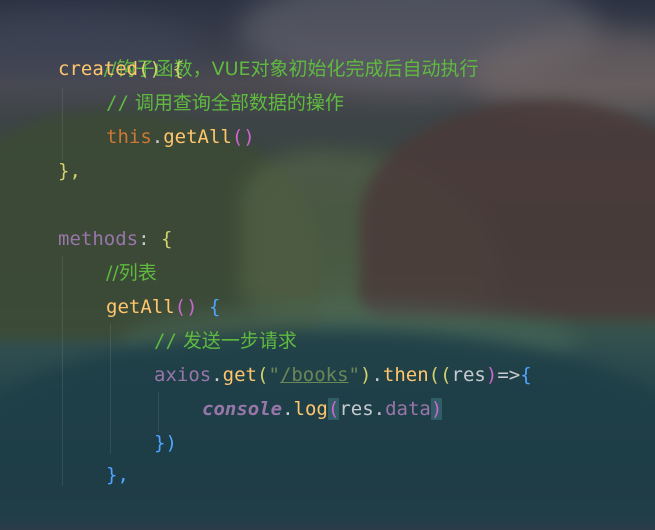 The width and height of the screenshot is (655, 530). I want to click on code-line-3: // 调用查询全部数据的操作, so click(225, 103).